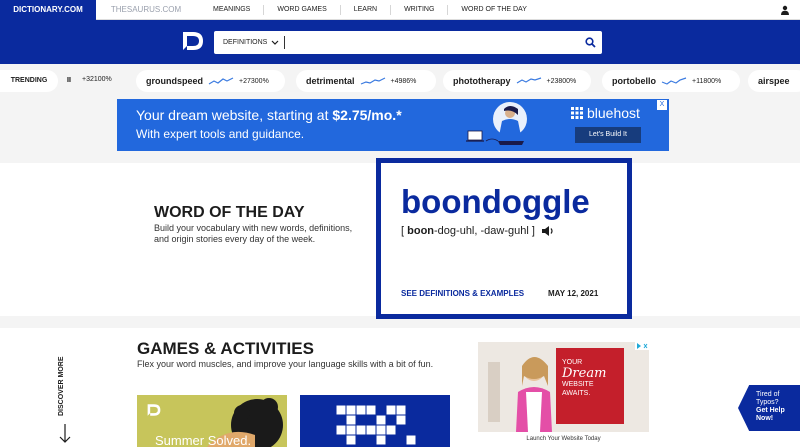  What do you see at coordinates (608, 135) in the screenshot?
I see `ad-cta-button: Let's Build It` at bounding box center [608, 135].